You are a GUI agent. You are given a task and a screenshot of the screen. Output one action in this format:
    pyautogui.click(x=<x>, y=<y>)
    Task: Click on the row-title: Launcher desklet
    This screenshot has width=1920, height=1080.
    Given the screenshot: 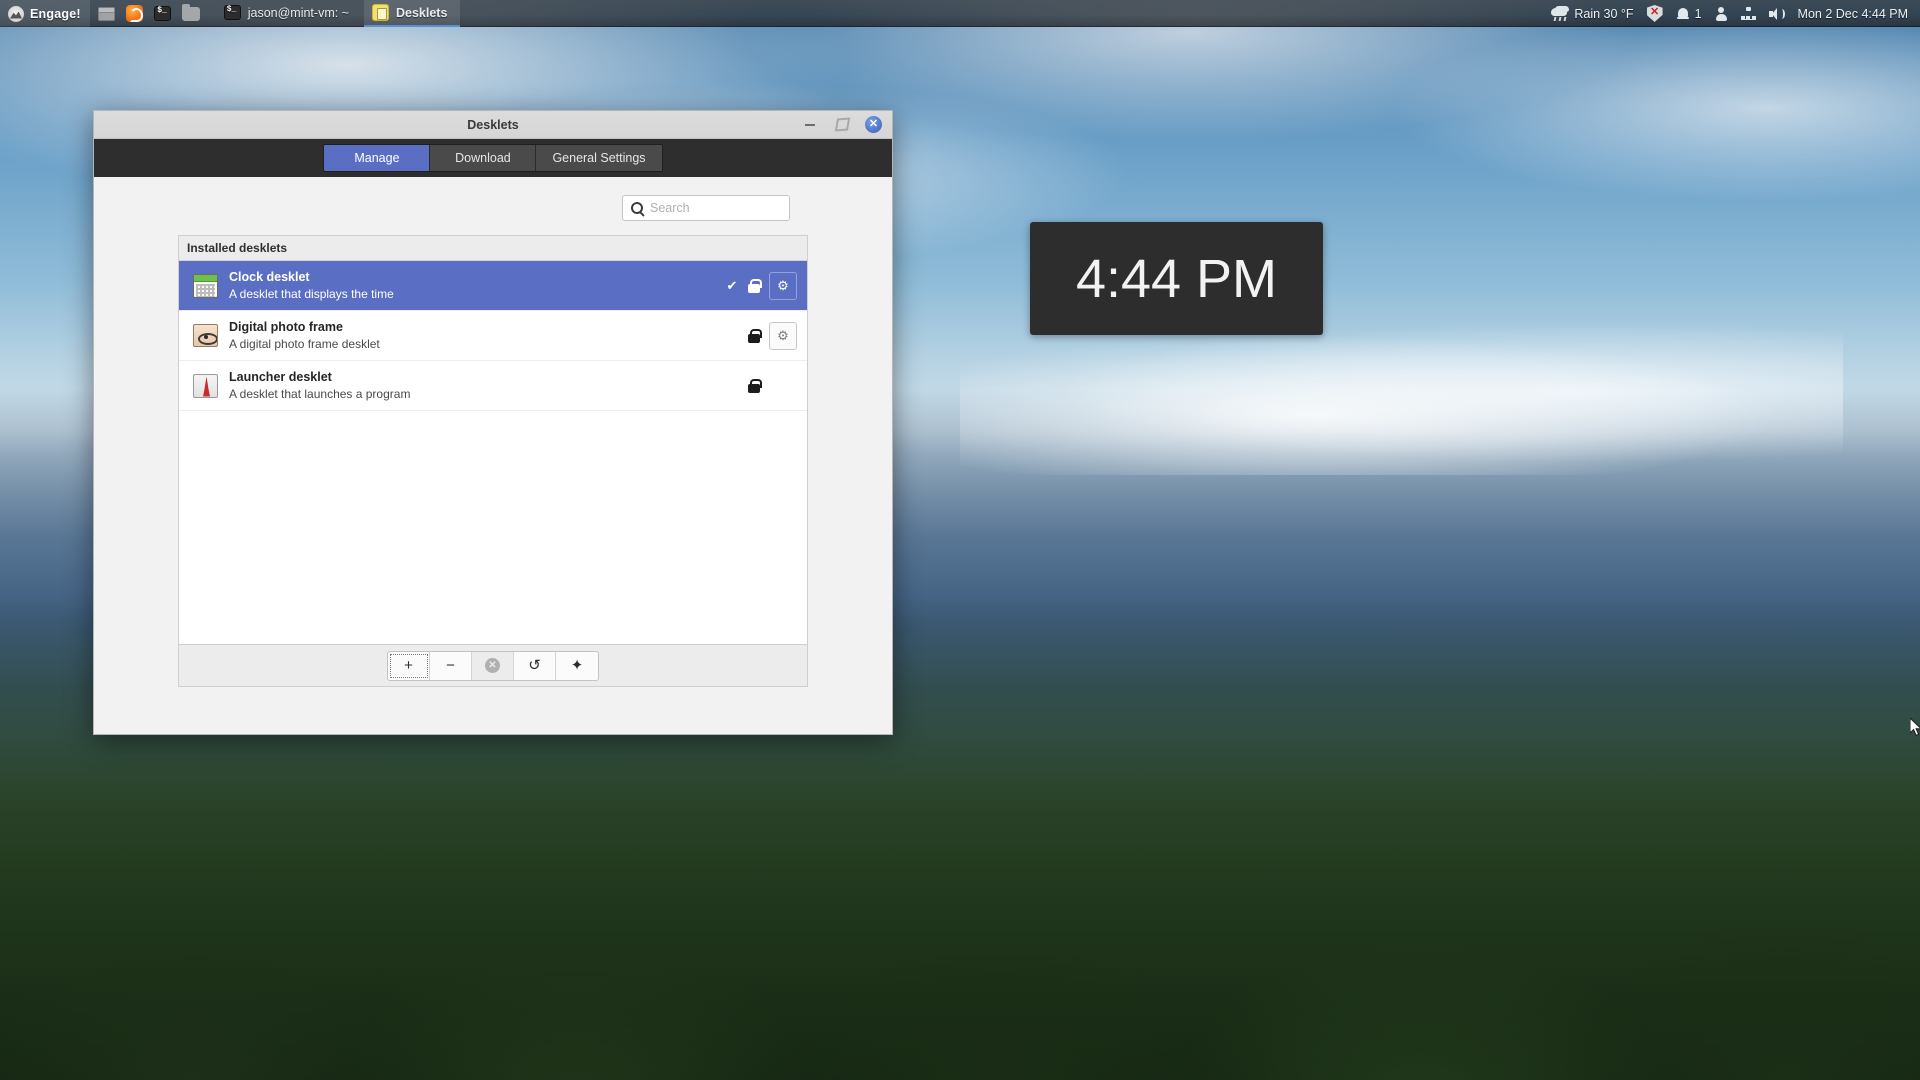 What is the action you would take?
    pyautogui.click(x=280, y=376)
    